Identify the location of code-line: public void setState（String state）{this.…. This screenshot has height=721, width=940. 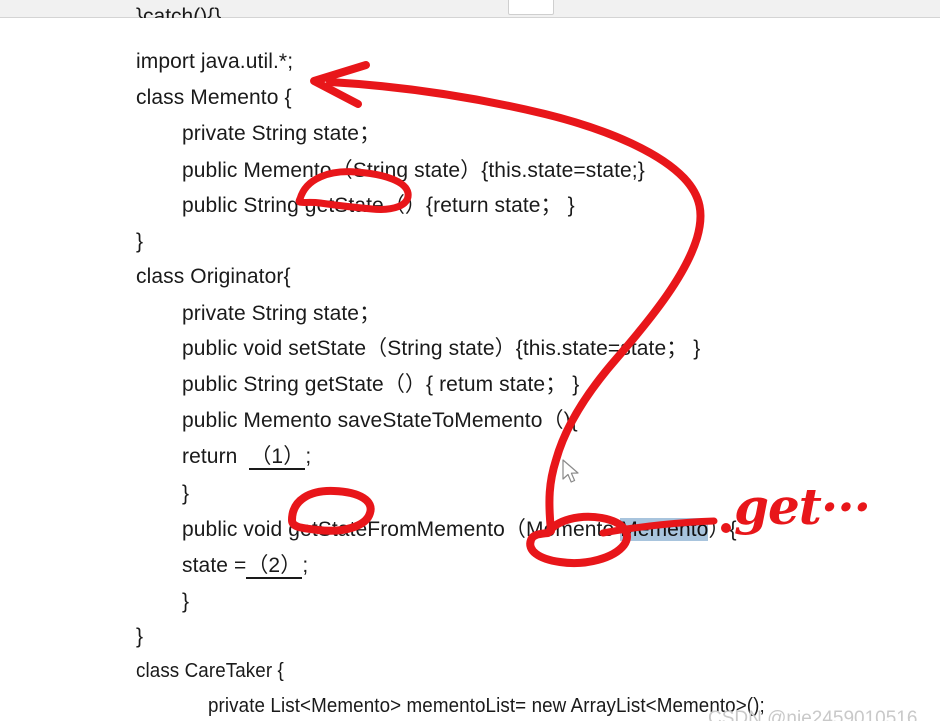
(441, 348).